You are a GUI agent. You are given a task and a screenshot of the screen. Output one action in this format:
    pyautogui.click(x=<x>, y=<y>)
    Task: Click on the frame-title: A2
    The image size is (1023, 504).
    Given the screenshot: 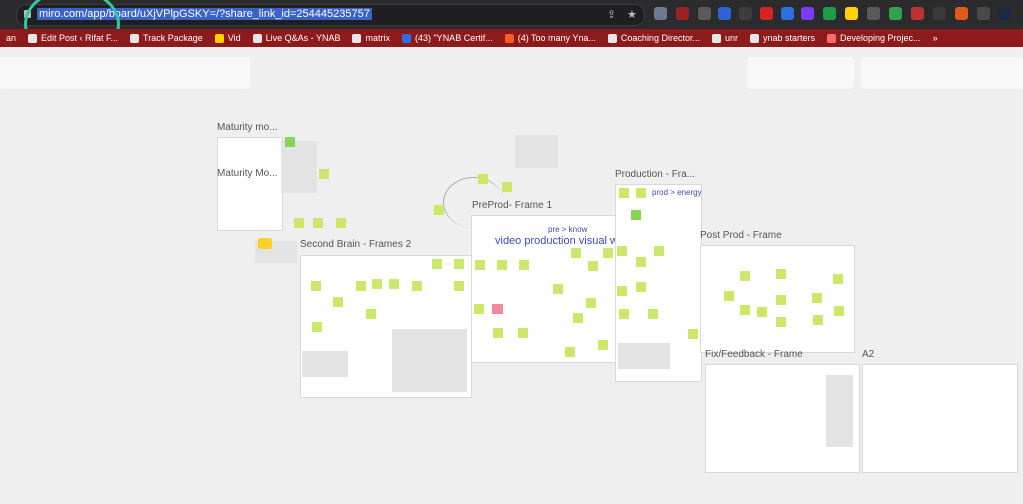 What is the action you would take?
    pyautogui.click(x=868, y=354)
    